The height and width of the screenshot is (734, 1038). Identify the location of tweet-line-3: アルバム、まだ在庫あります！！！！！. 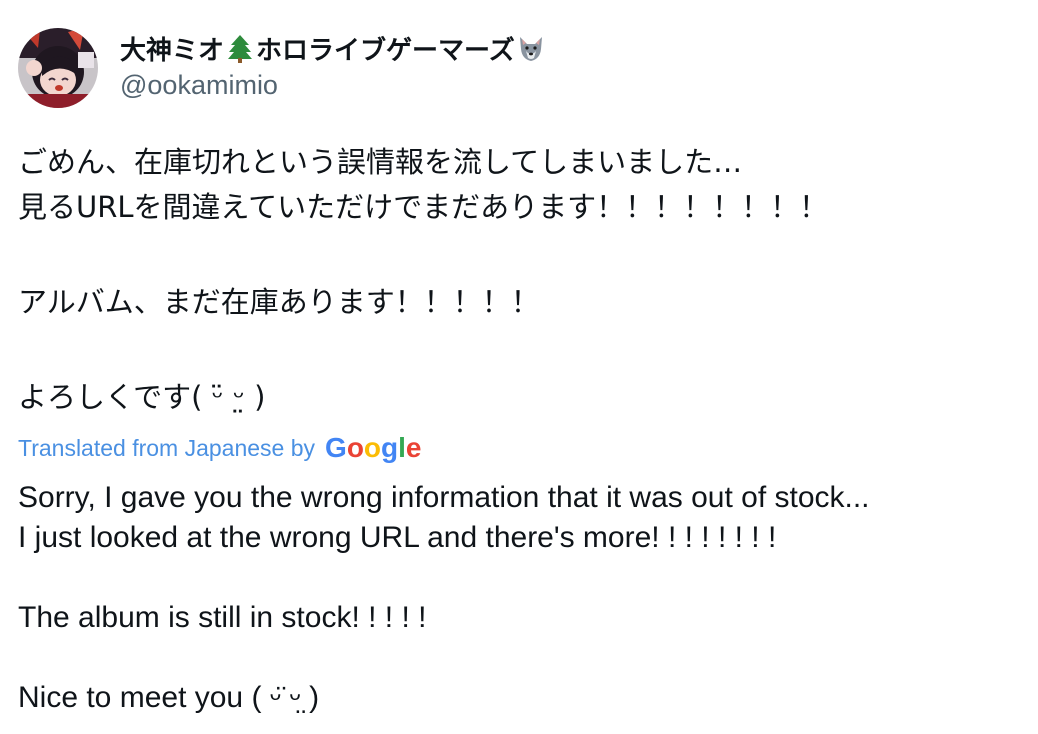
(279, 302).